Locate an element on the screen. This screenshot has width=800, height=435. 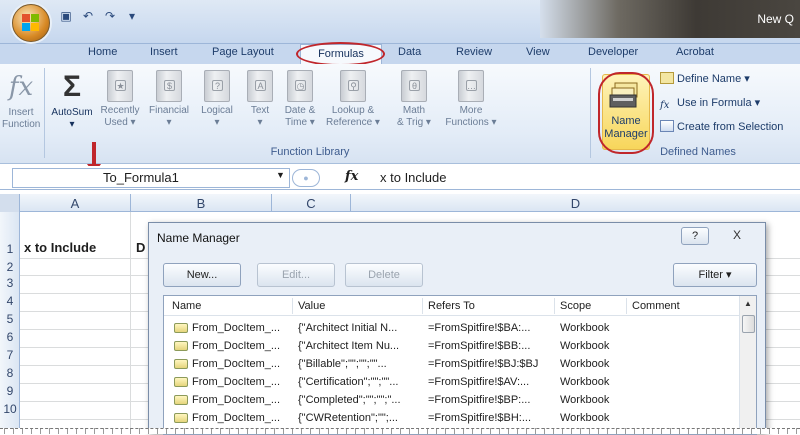
names-list-scrollbar: ▲ is located at coordinates (747, 365).